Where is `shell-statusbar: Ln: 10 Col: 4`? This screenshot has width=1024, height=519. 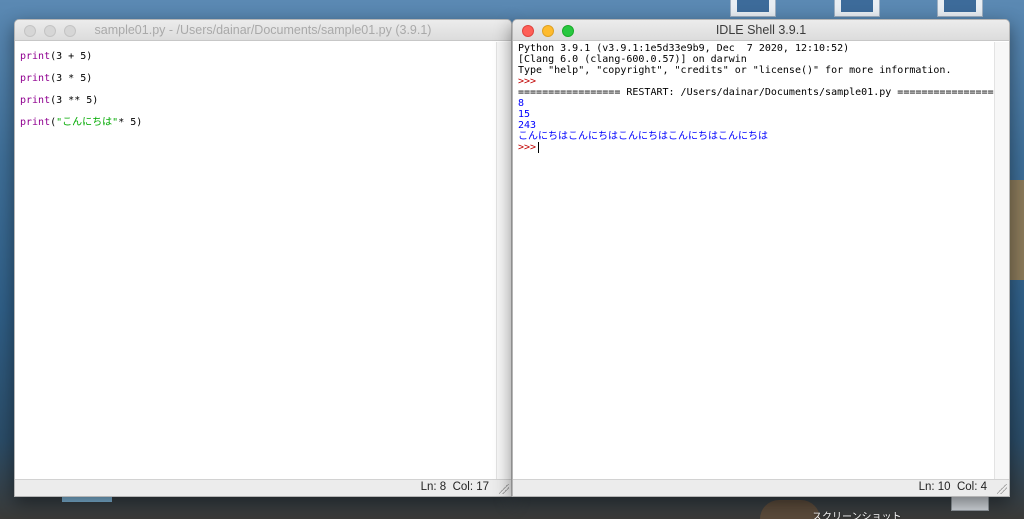
shell-statusbar: Ln: 10 Col: 4 is located at coordinates (761, 487).